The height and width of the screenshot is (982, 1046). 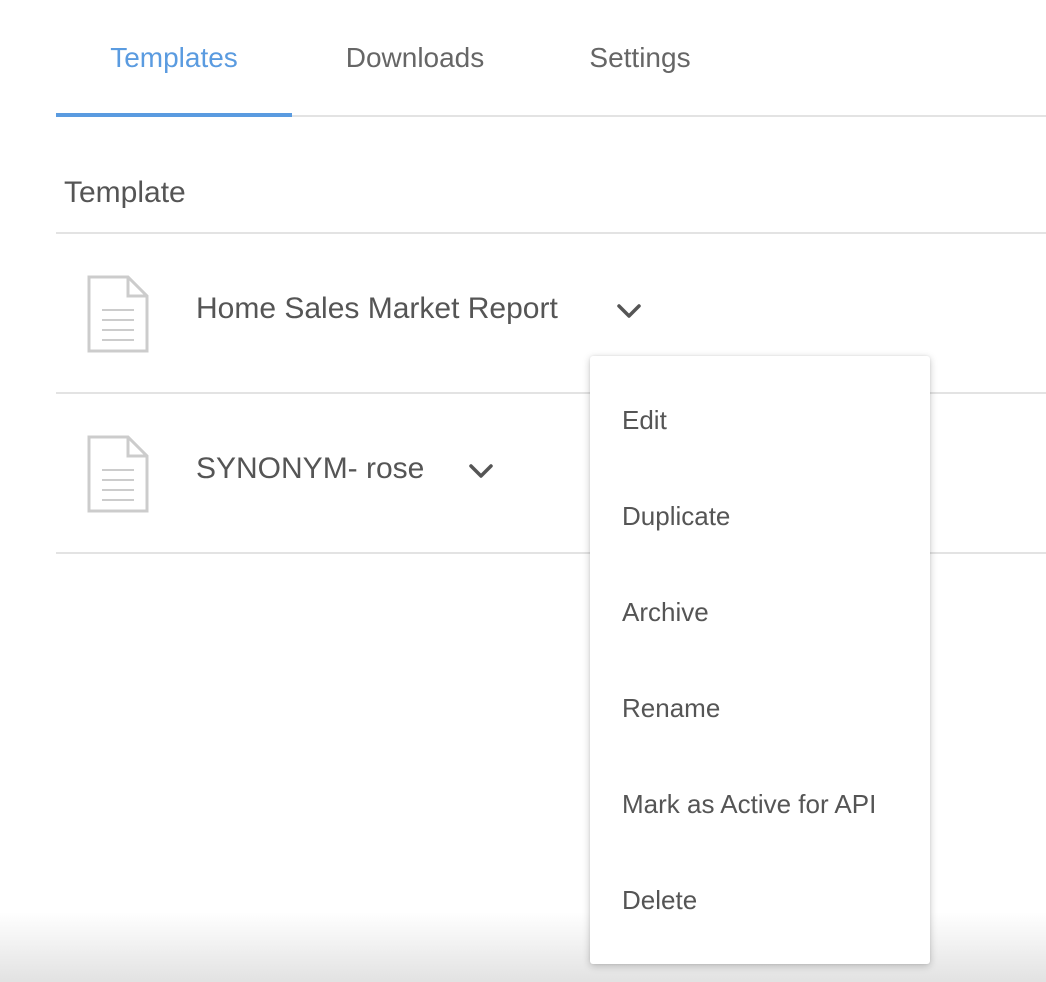 I want to click on menu-item-archive: Archive, so click(x=760, y=612).